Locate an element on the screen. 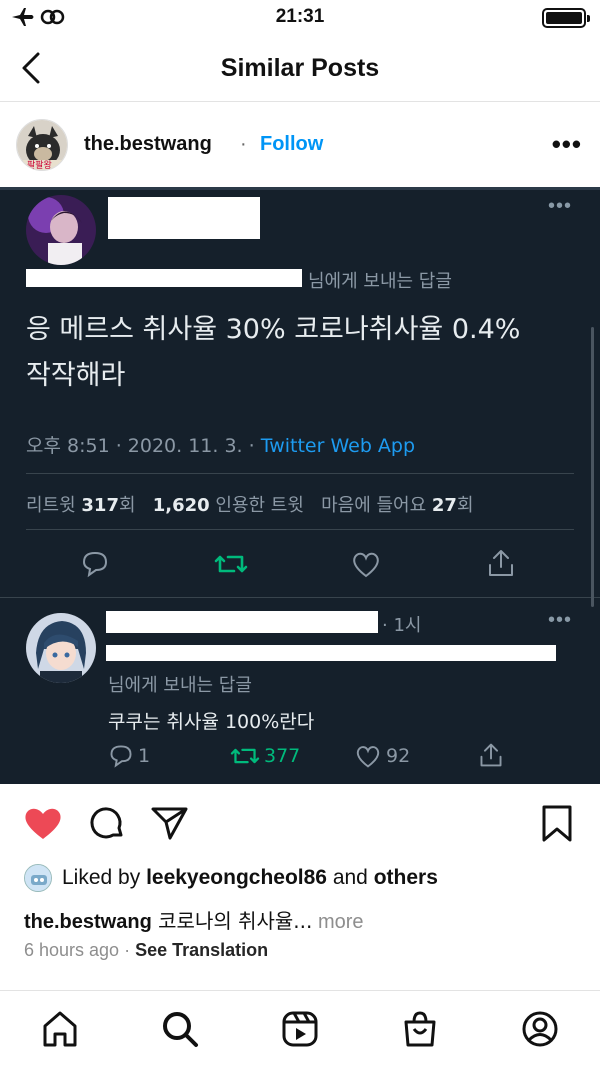 This screenshot has width=600, height=1067. home-icon is located at coordinates (60, 1029).